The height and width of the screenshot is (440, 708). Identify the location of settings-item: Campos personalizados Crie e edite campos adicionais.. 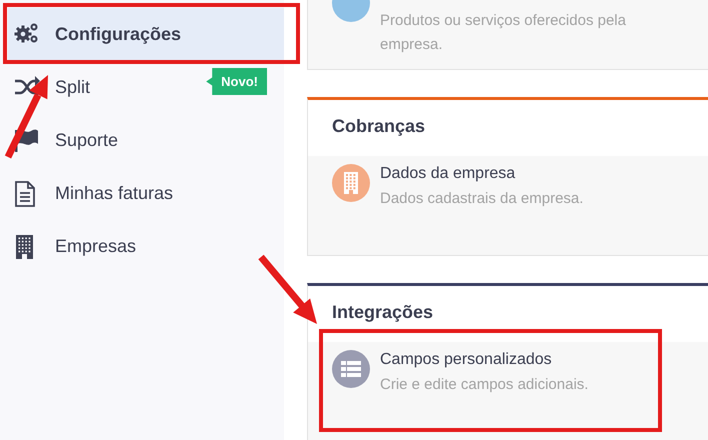
(508, 391).